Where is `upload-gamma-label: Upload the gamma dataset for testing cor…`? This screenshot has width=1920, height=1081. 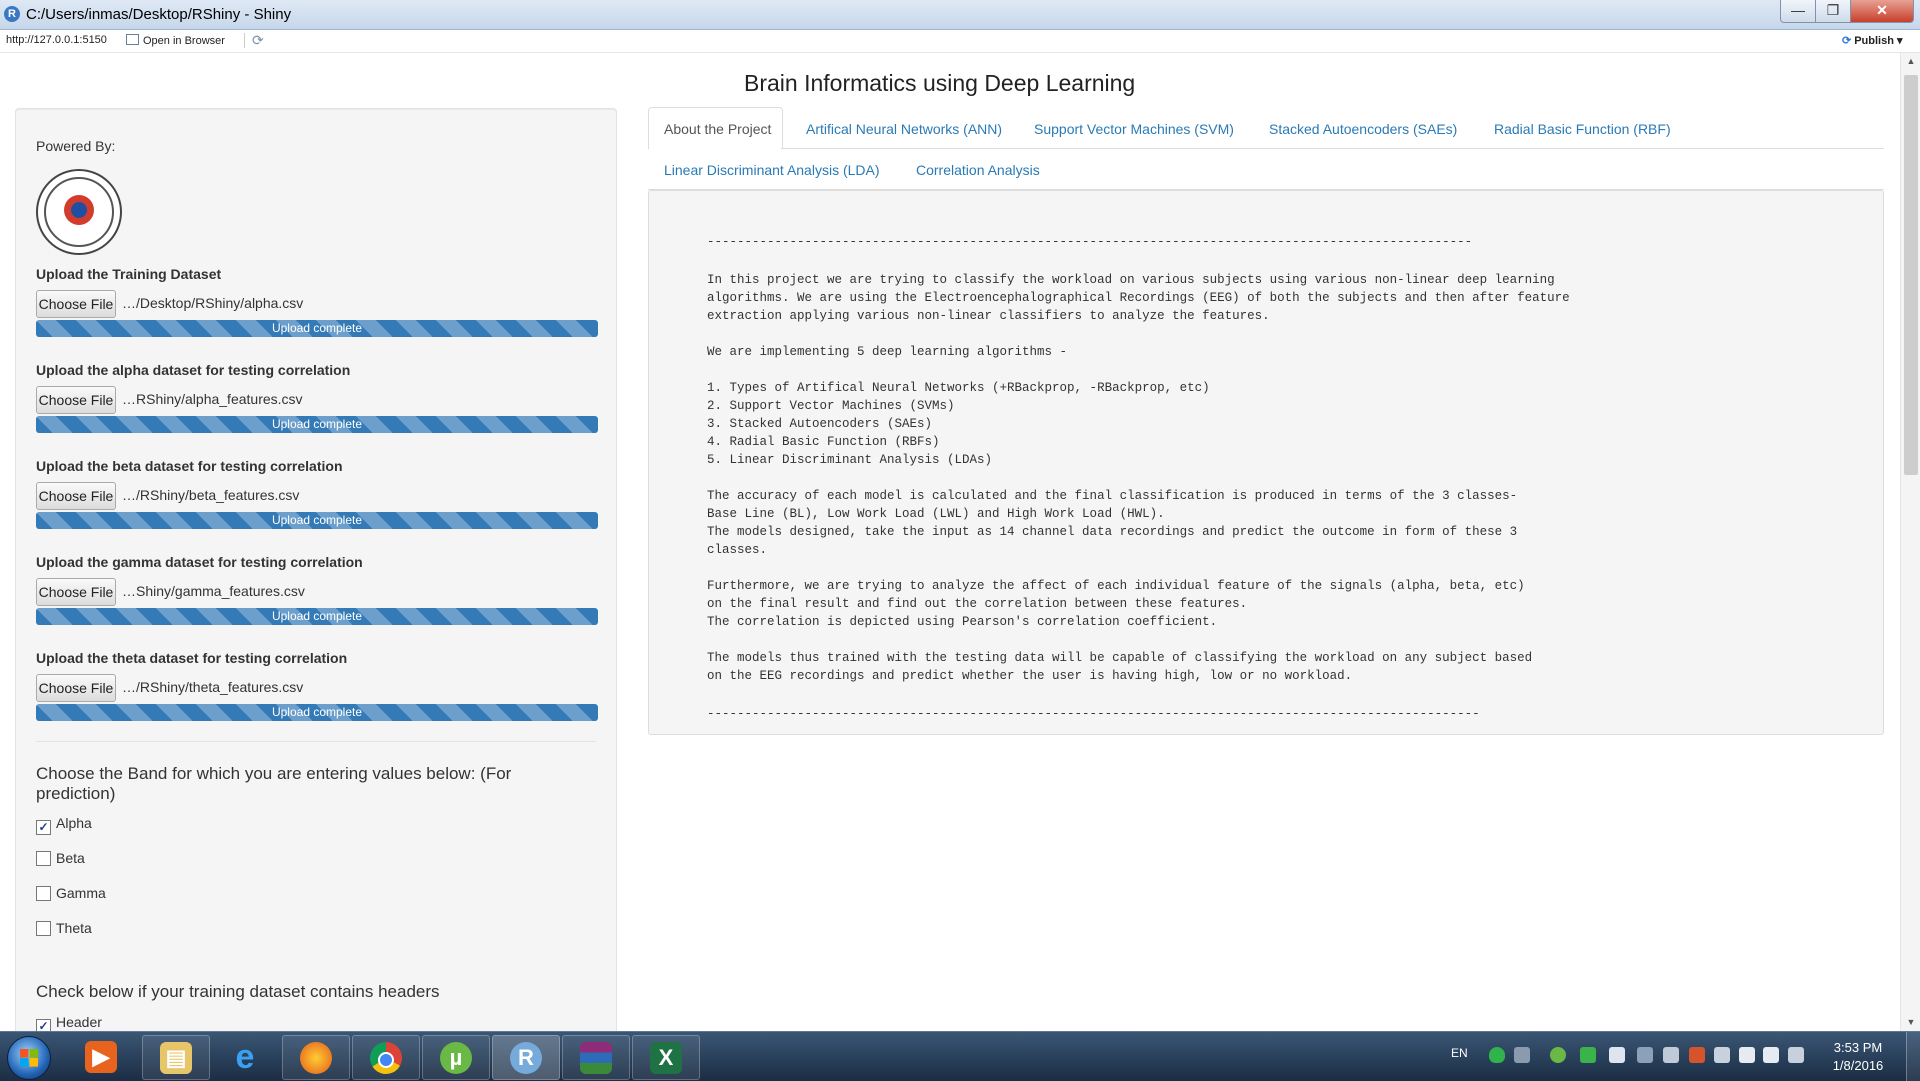 upload-gamma-label: Upload the gamma dataset for testing cor… is located at coordinates (199, 562).